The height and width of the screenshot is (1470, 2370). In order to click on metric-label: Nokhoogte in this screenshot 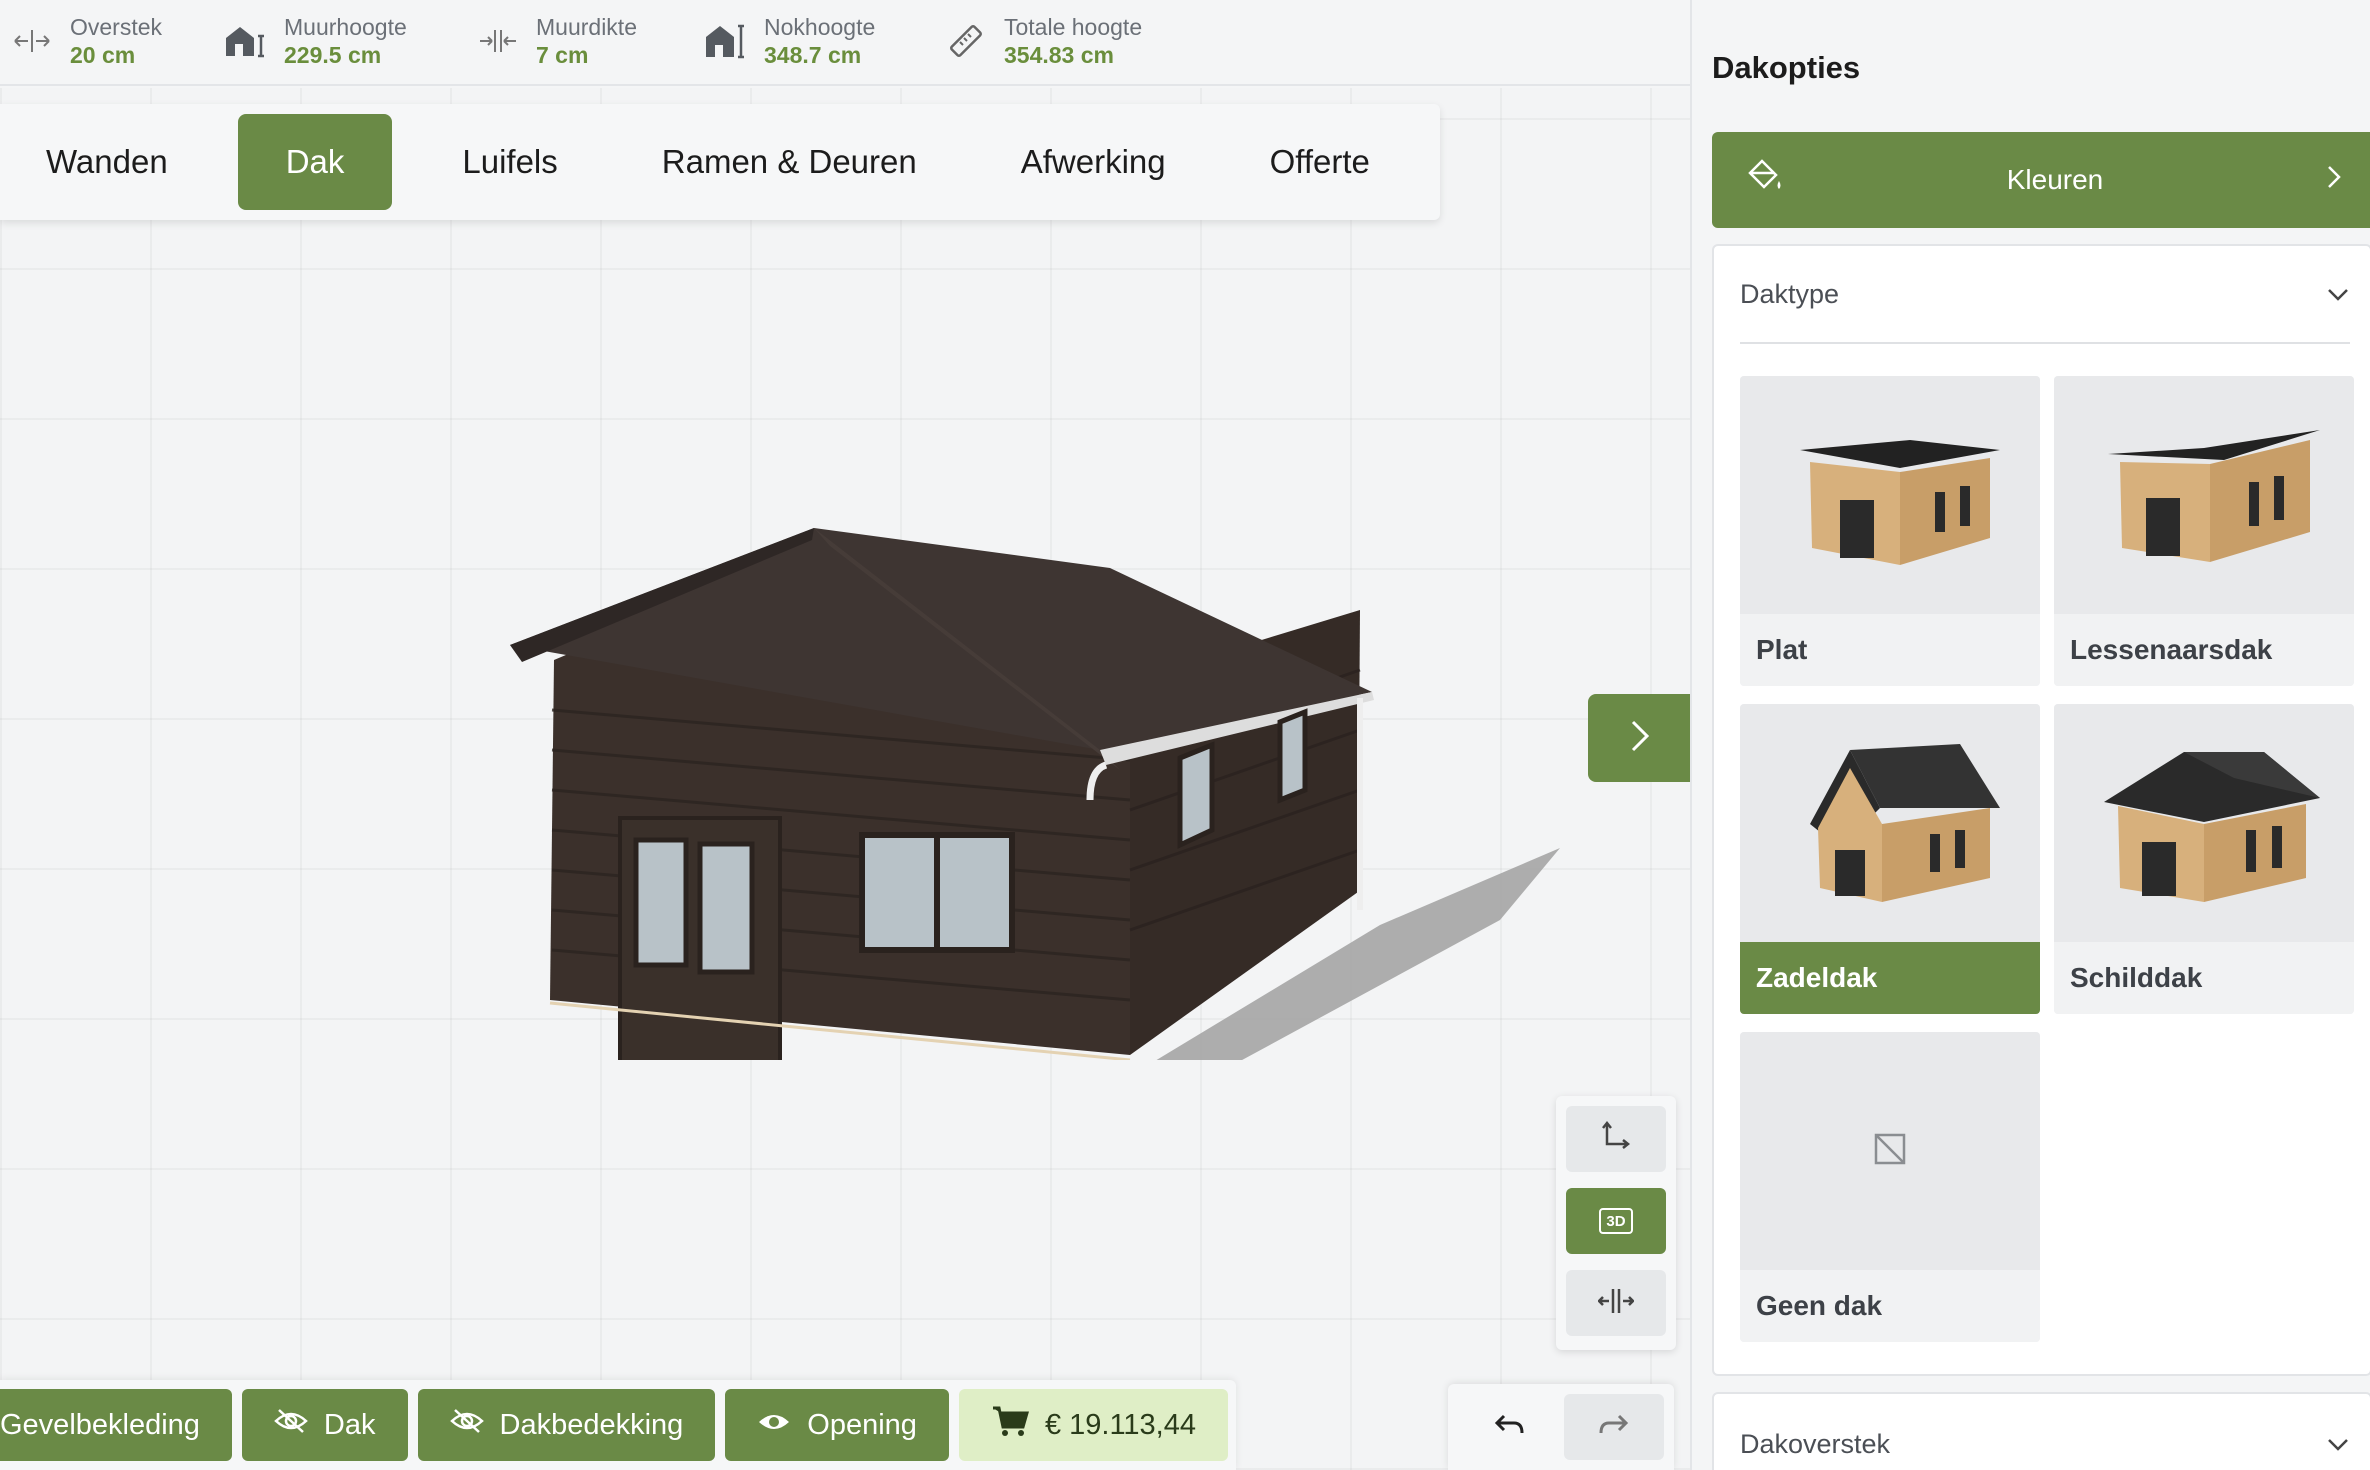, I will do `click(820, 27)`.